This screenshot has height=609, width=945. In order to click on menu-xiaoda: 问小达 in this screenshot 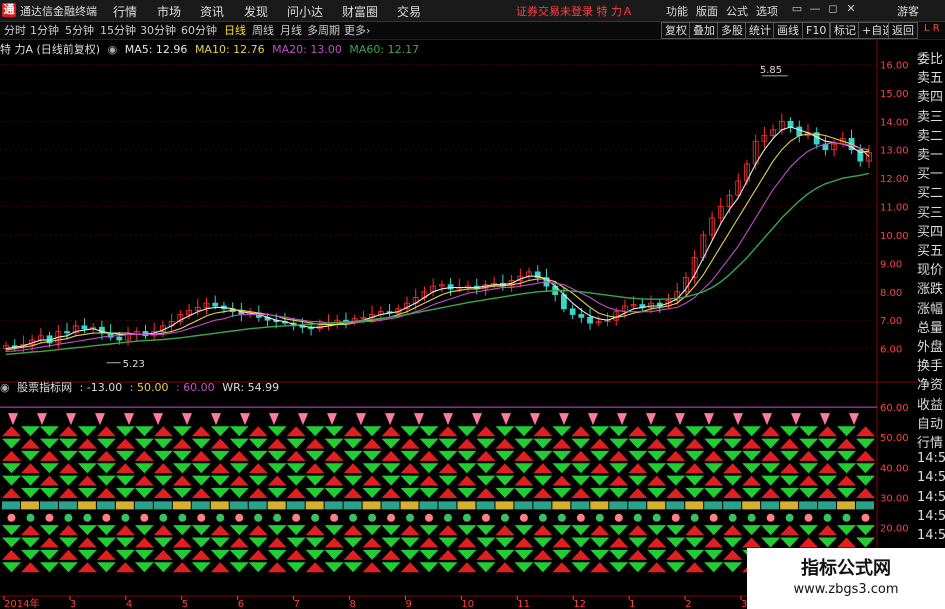, I will do `click(305, 11)`.